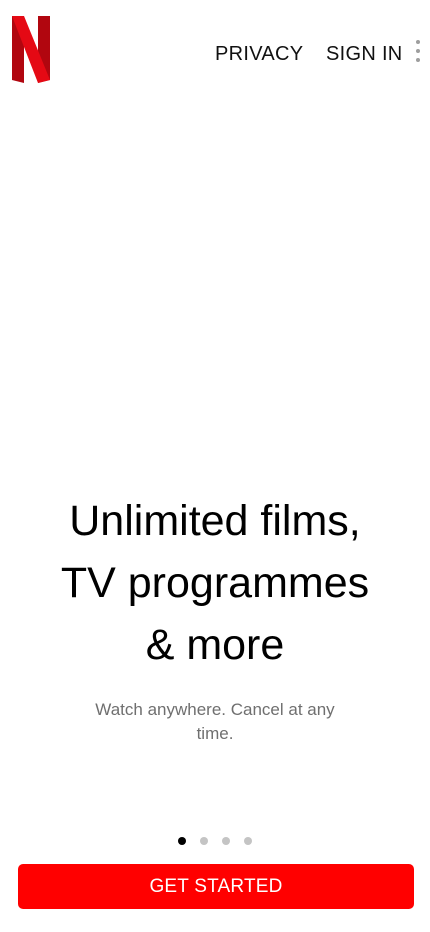  Describe the element at coordinates (418, 53) in the screenshot. I see `more-options-icon` at that location.